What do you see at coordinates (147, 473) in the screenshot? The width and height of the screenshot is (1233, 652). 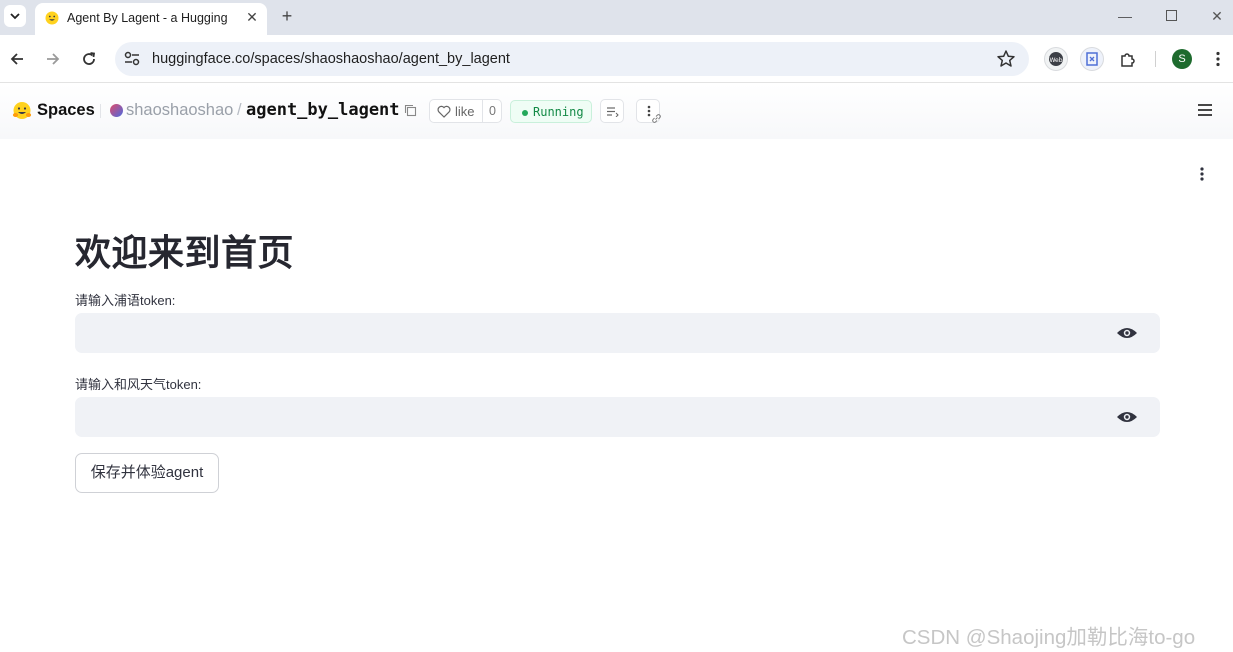 I see `save-and-try-agent-button: 保存并体验agent` at bounding box center [147, 473].